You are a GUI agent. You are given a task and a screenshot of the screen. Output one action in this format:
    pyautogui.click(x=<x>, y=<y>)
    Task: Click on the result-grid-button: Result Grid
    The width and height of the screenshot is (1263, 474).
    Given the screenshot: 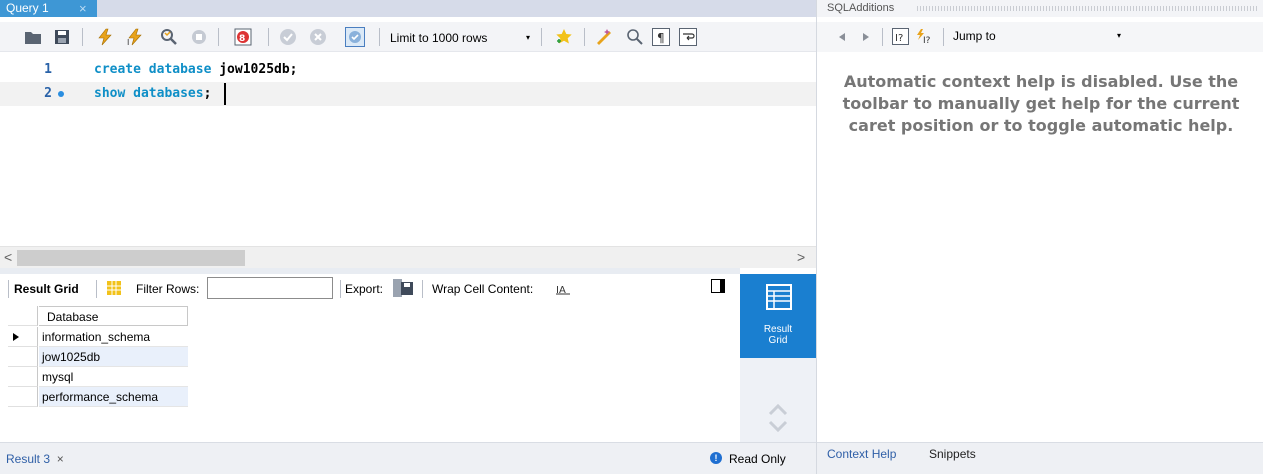 What is the action you would take?
    pyautogui.click(x=778, y=316)
    